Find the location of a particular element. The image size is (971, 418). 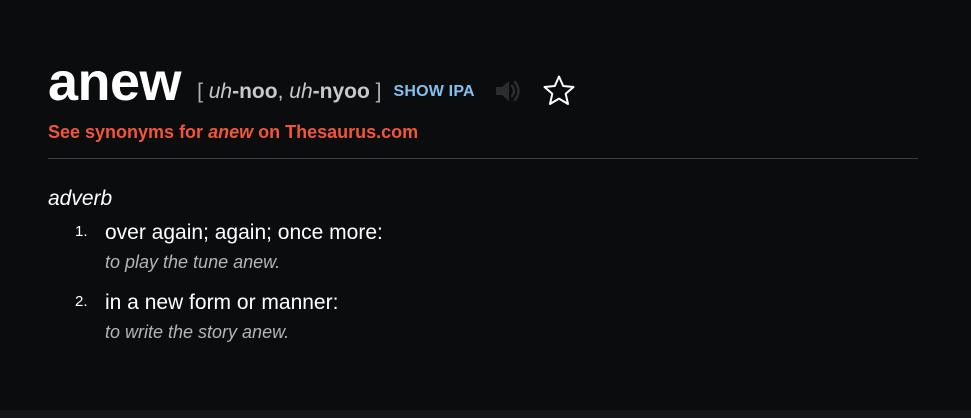

synonyms-link-word: anew is located at coordinates (231, 132).